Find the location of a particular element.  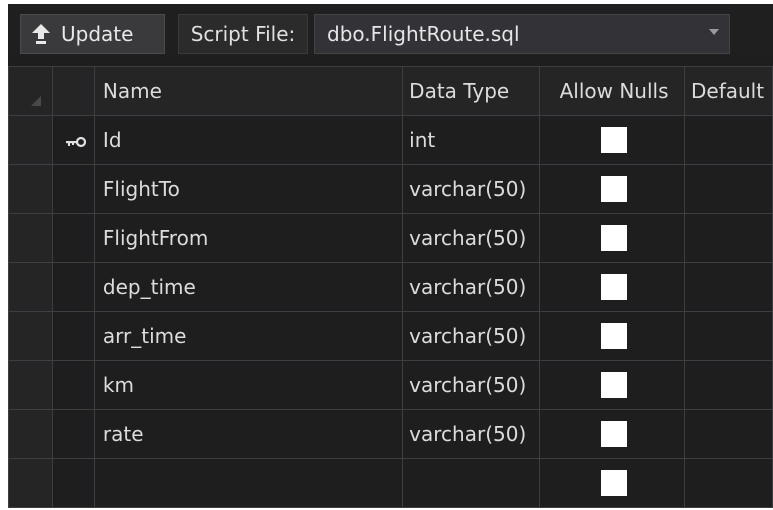

data-type-cell is located at coordinates (471, 483).